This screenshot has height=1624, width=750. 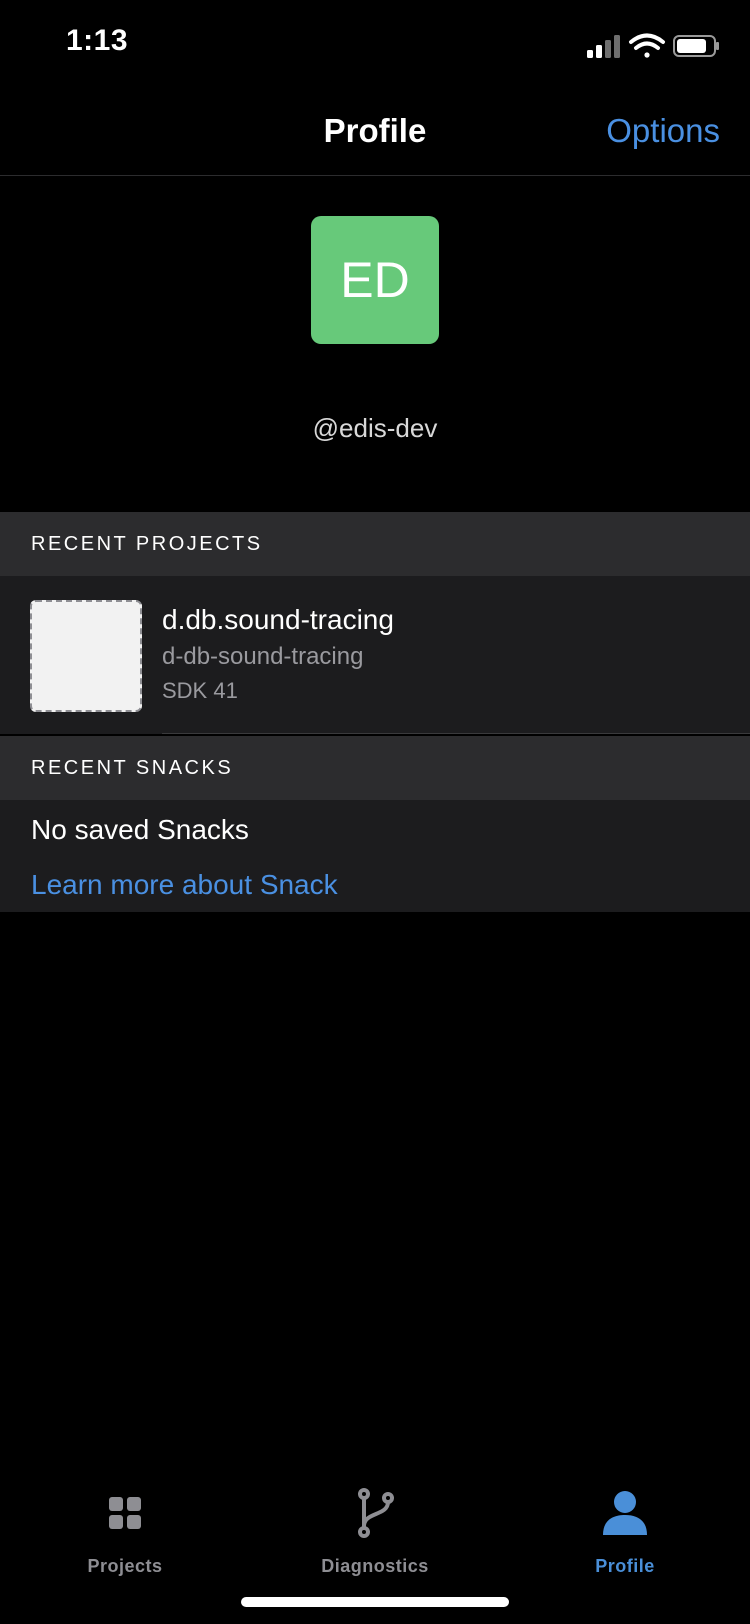 I want to click on options-button: Options, so click(x=663, y=131).